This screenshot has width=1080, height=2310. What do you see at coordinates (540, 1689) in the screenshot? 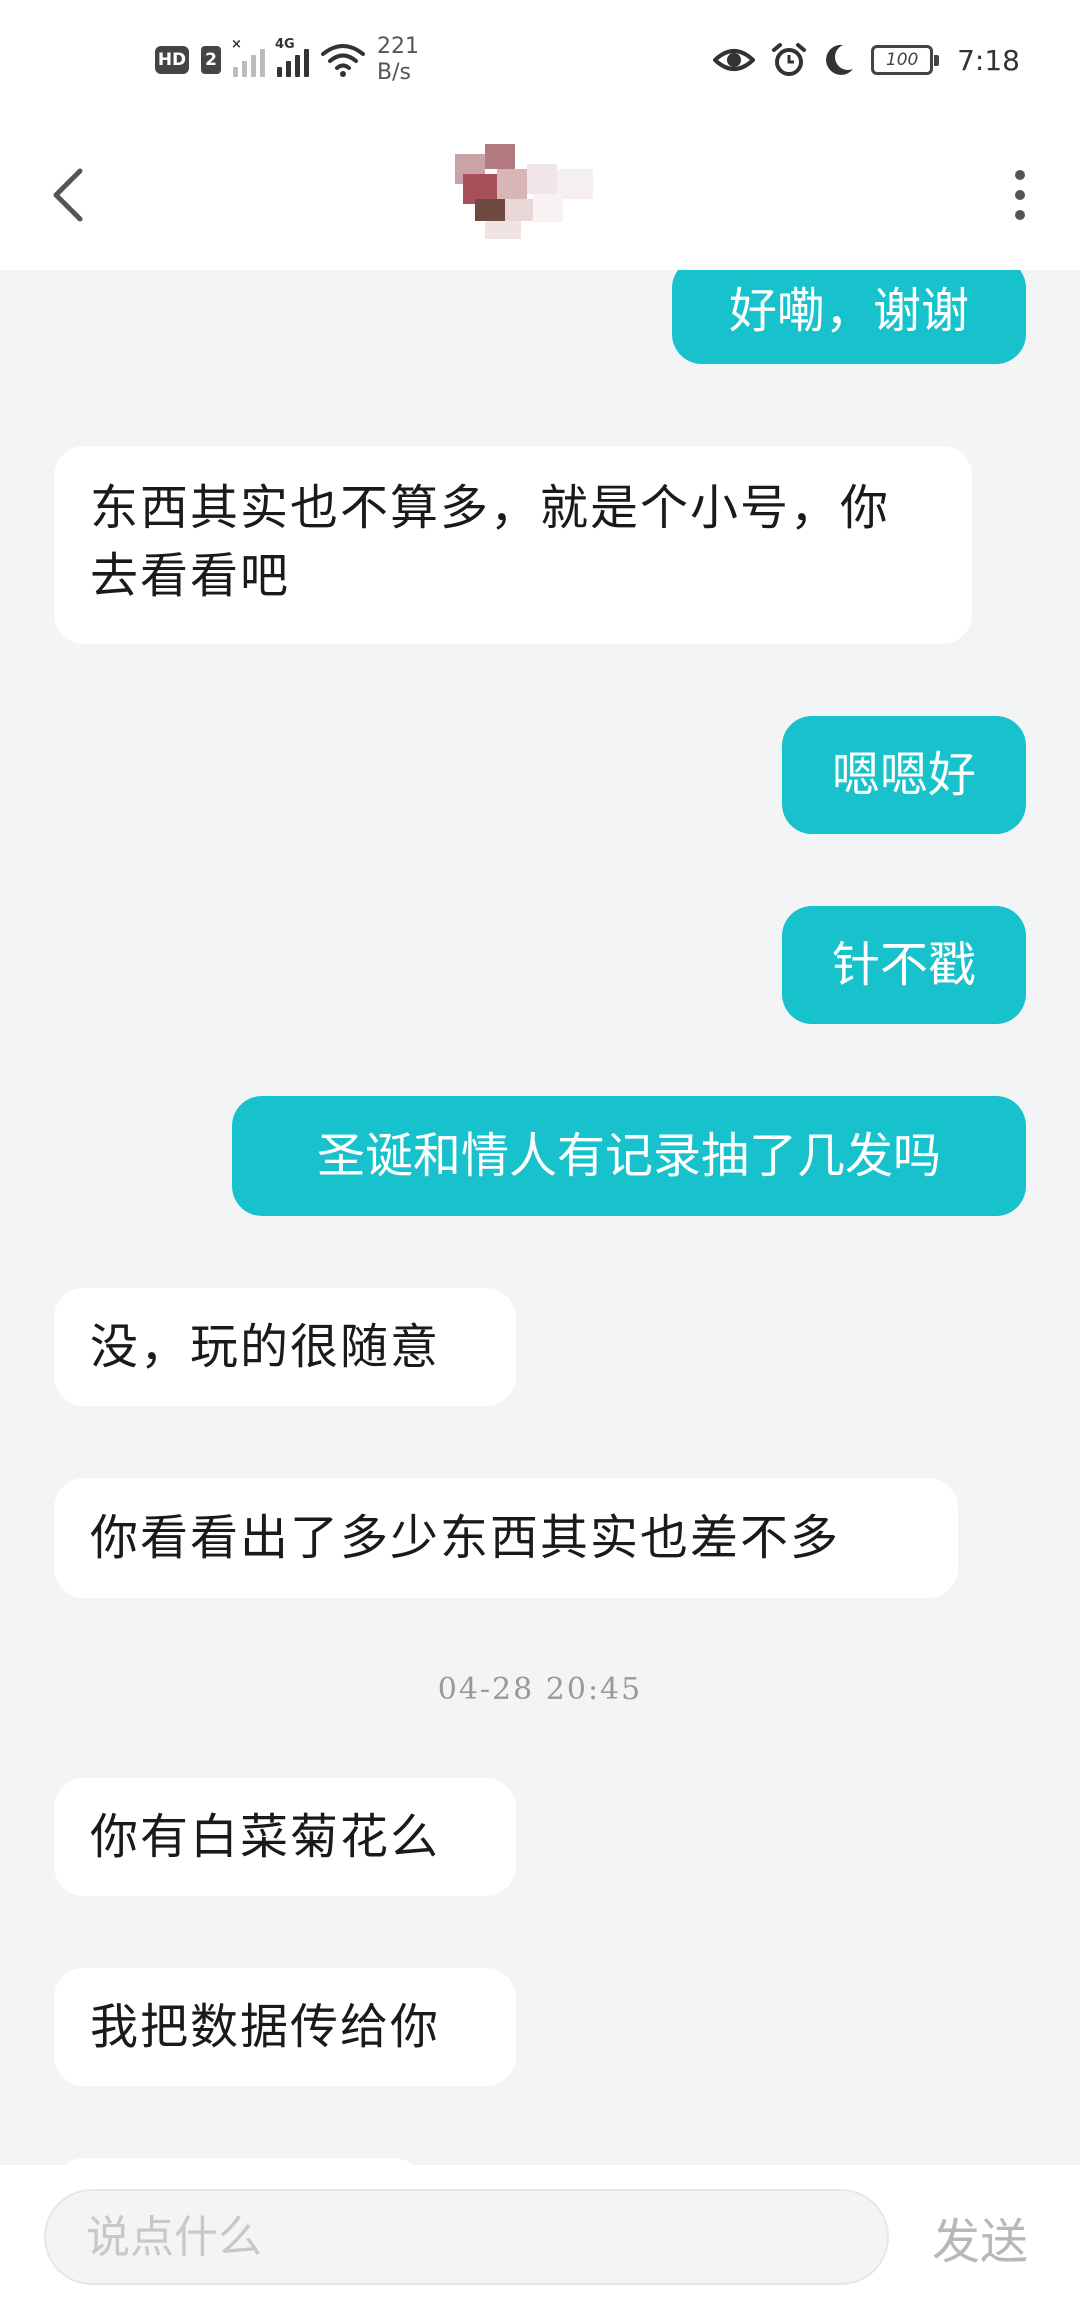
I see `message-timestamp: 04-28 20:45` at bounding box center [540, 1689].